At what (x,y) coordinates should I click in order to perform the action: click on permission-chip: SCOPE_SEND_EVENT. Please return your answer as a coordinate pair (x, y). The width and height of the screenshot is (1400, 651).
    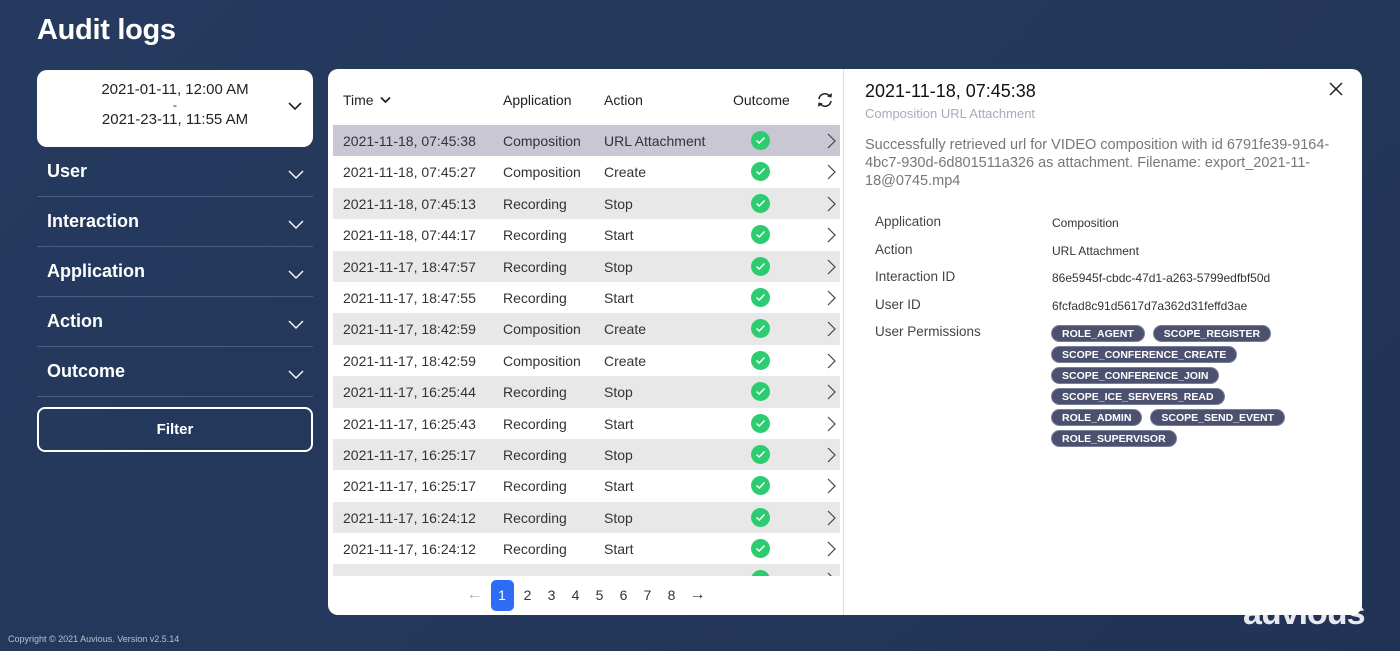
    Looking at the image, I should click on (1218, 417).